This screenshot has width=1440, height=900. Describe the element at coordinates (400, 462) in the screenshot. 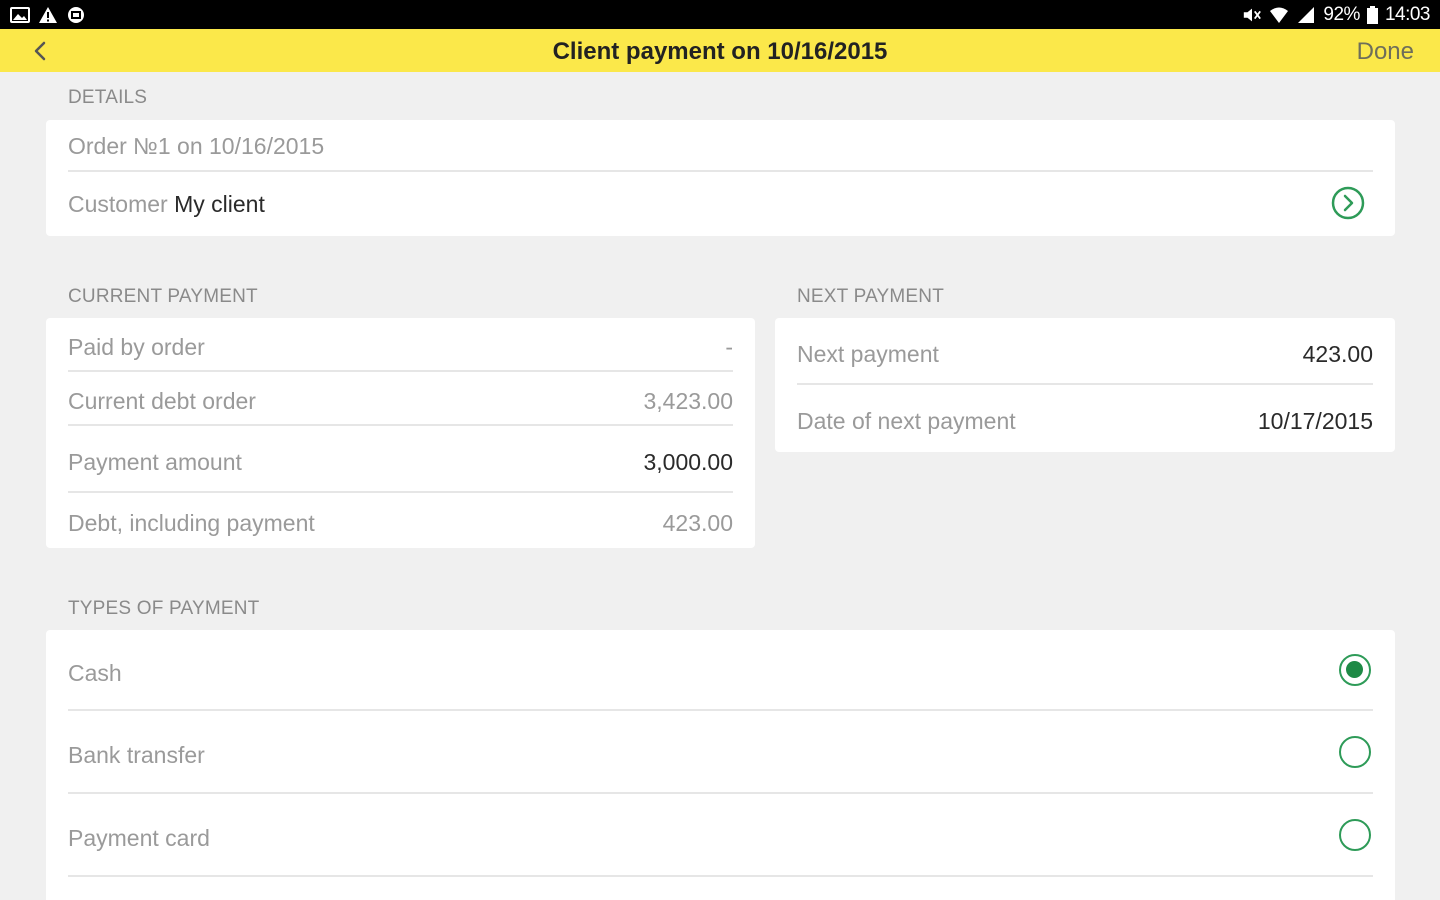

I see `payment-amount-row: Payment amount 3,000.00` at that location.